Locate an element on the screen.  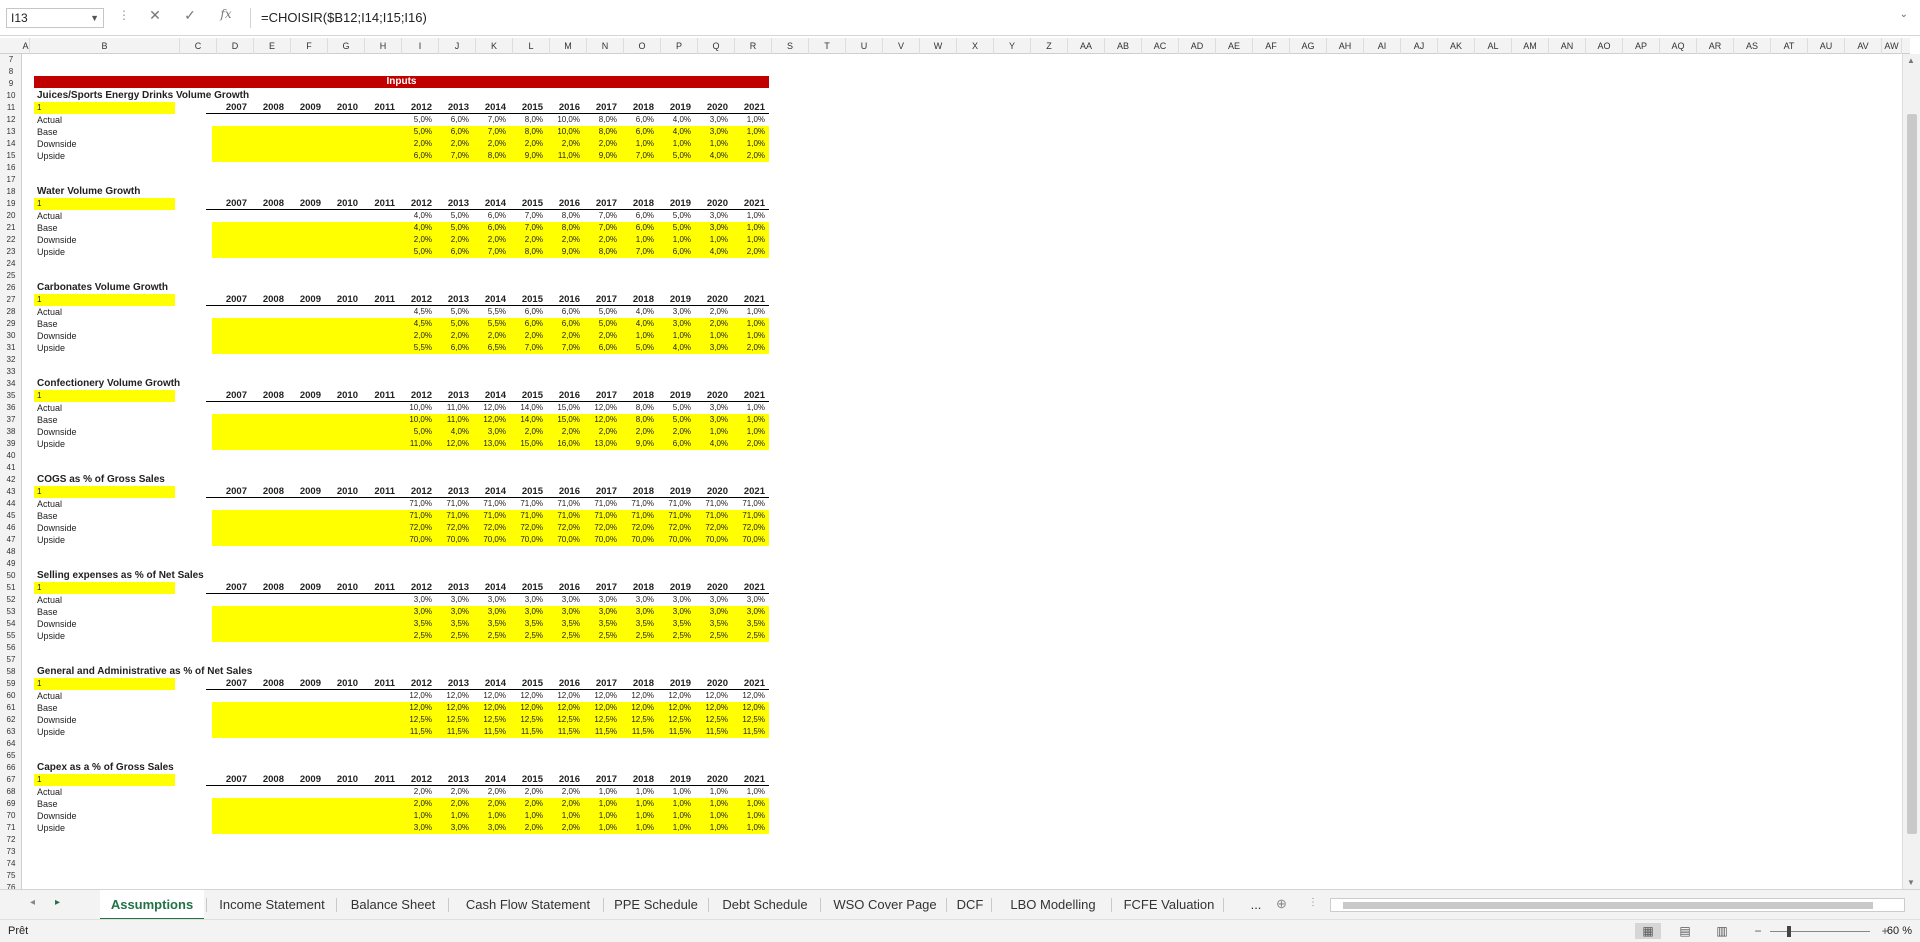
row-header: 60 is located at coordinates (11, 696).